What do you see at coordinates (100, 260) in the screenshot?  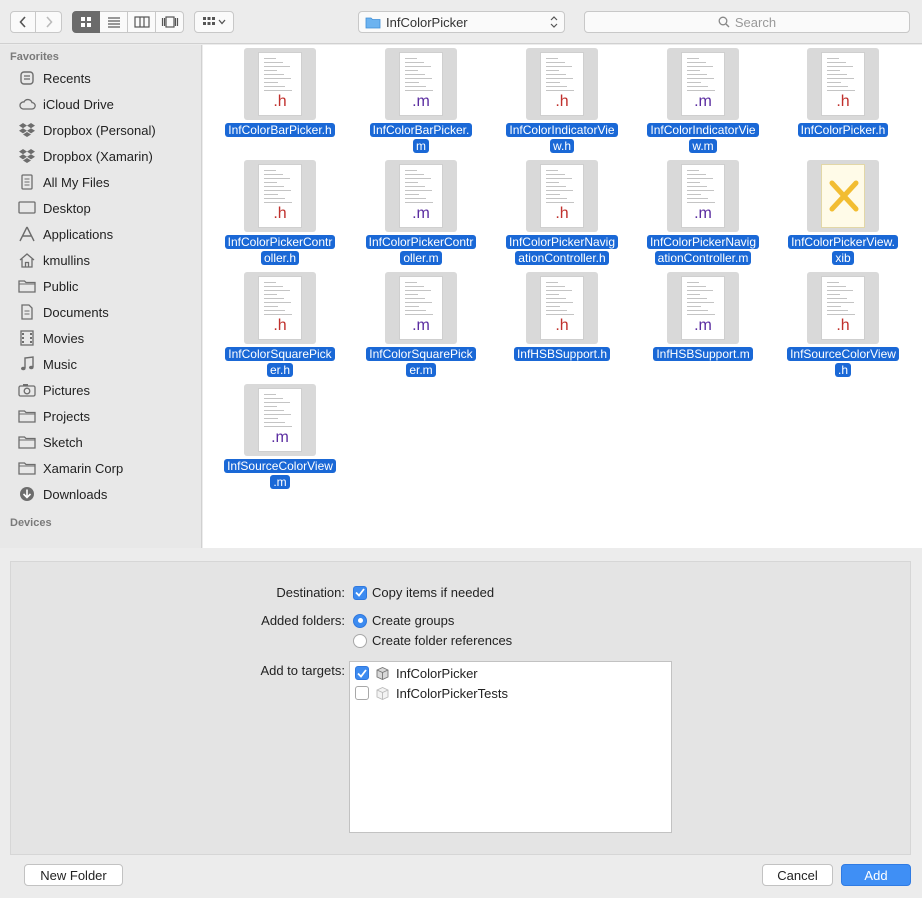 I see `sidebar-item-kmullins: kmullins` at bounding box center [100, 260].